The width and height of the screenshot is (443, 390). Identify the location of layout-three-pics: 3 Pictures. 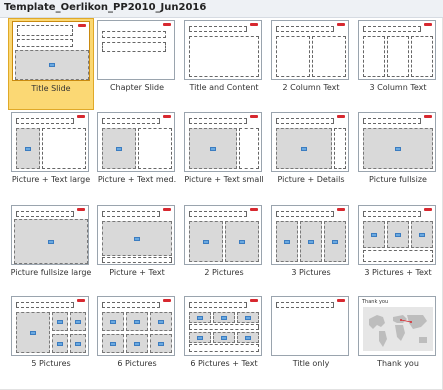
(311, 249).